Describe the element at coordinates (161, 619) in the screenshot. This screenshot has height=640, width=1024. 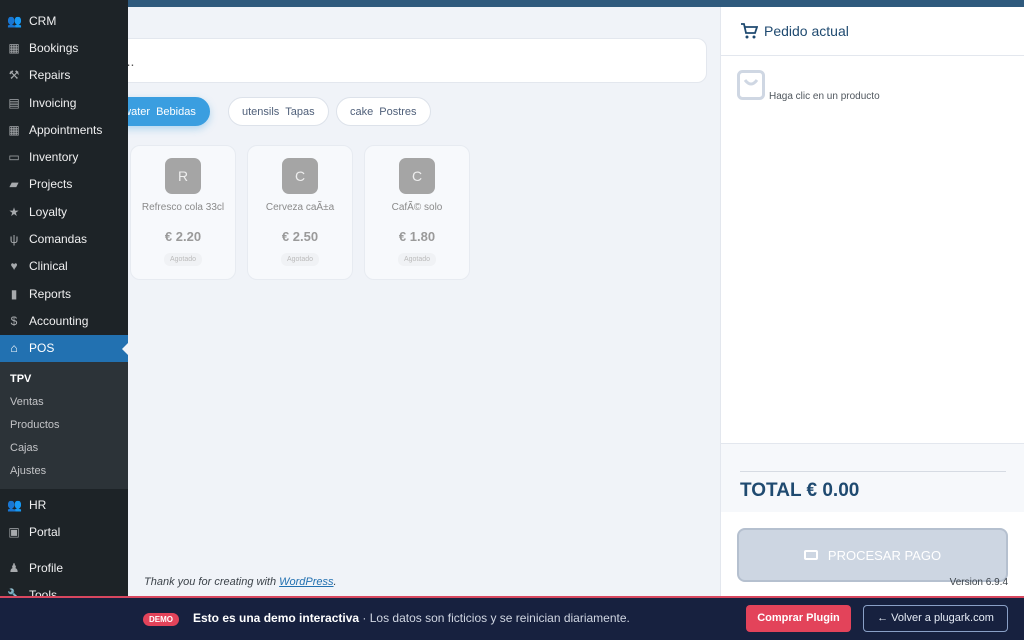
I see `demo-badge: DEMO` at that location.